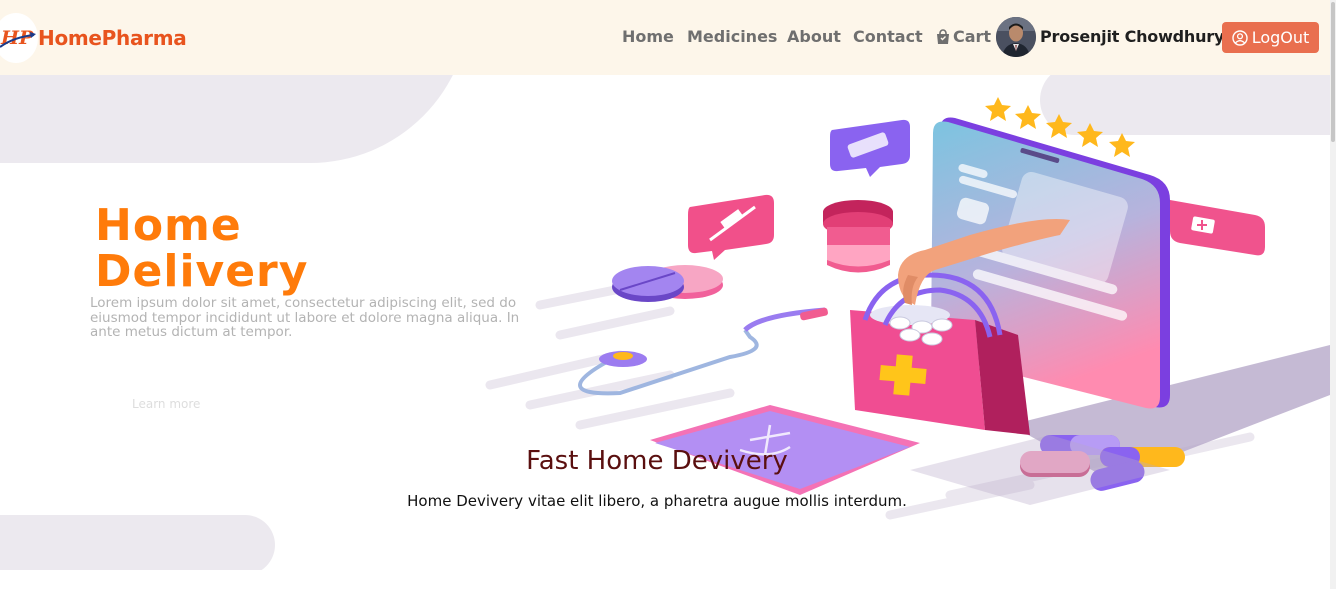  What do you see at coordinates (888, 36) in the screenshot?
I see `nav-contact: Contact` at bounding box center [888, 36].